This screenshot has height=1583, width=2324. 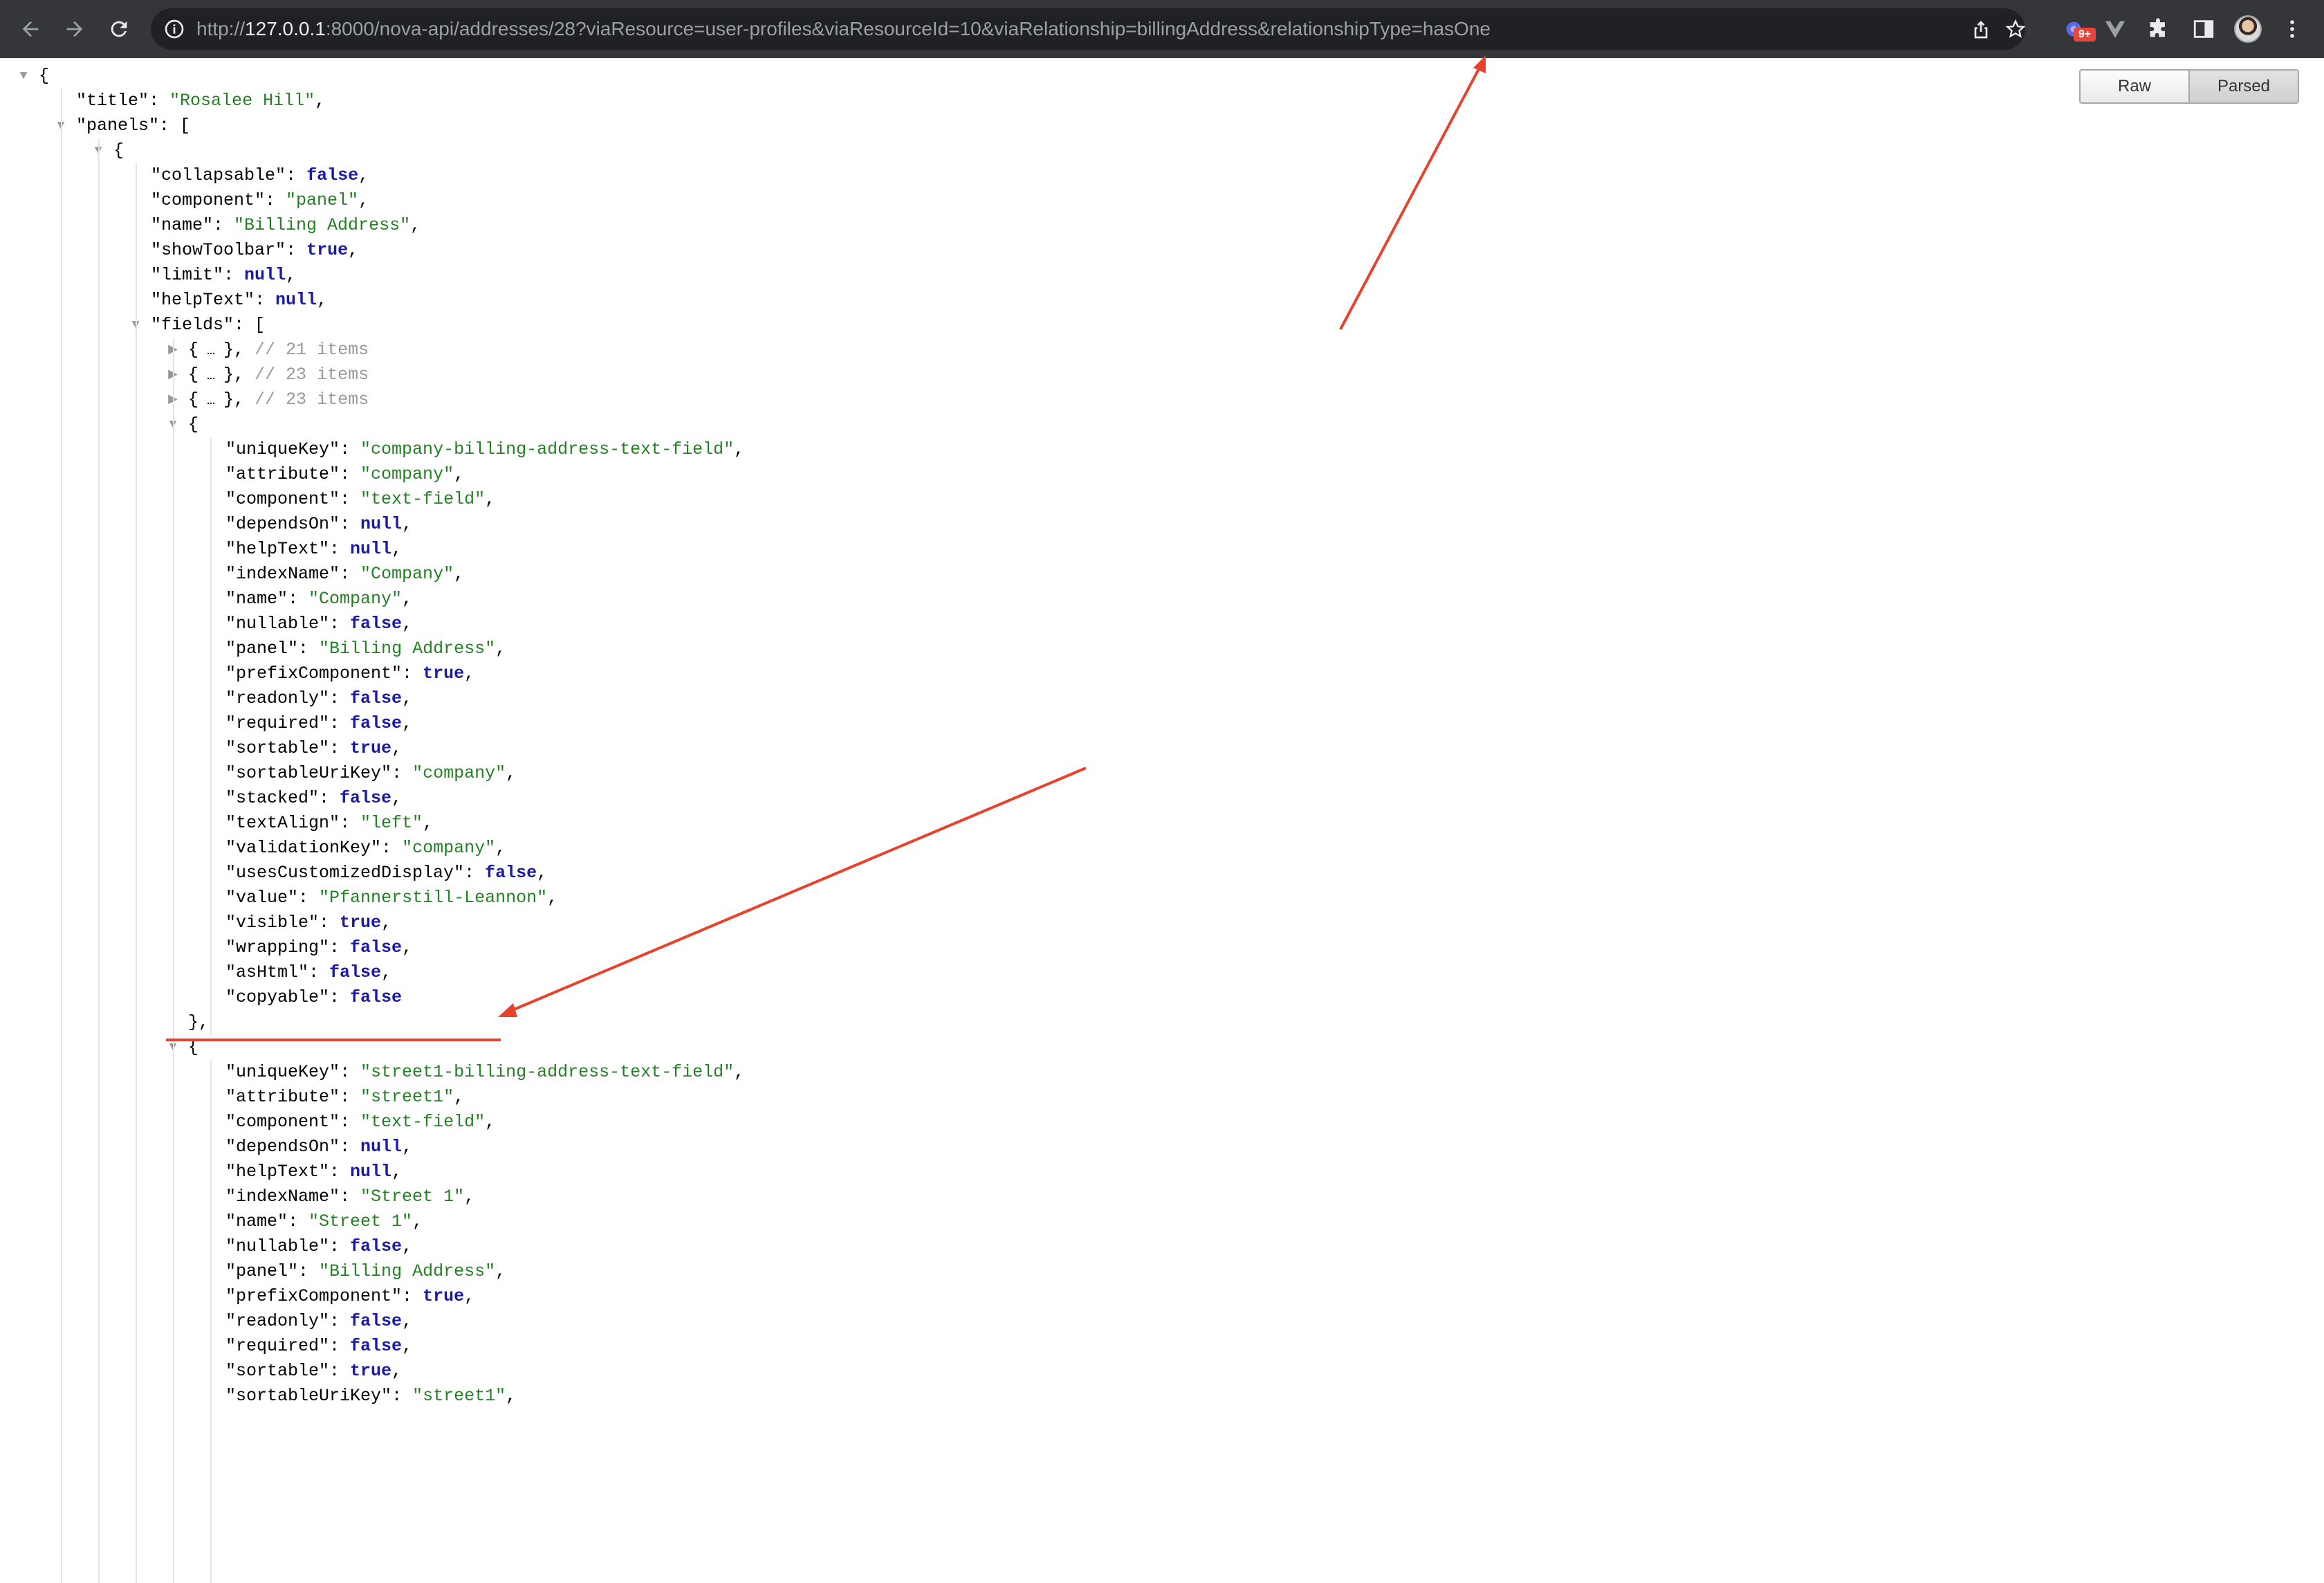 I want to click on json-key: "required", so click(x=277, y=1346).